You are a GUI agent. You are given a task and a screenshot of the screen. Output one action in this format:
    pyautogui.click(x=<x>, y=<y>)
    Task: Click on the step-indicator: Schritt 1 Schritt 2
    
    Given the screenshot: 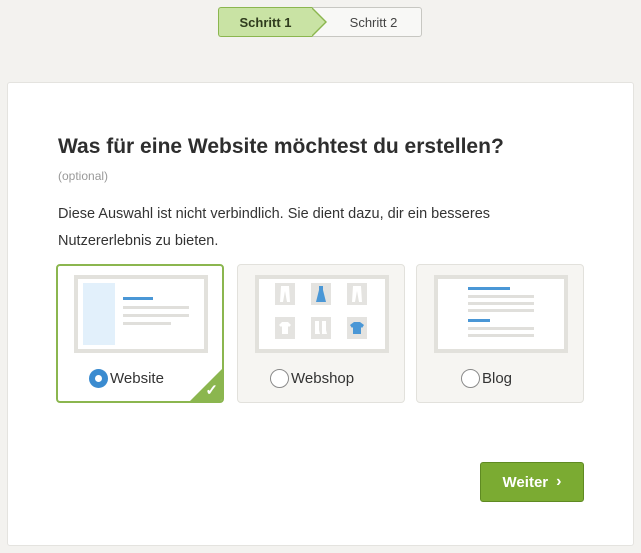 What is the action you would take?
    pyautogui.click(x=320, y=22)
    